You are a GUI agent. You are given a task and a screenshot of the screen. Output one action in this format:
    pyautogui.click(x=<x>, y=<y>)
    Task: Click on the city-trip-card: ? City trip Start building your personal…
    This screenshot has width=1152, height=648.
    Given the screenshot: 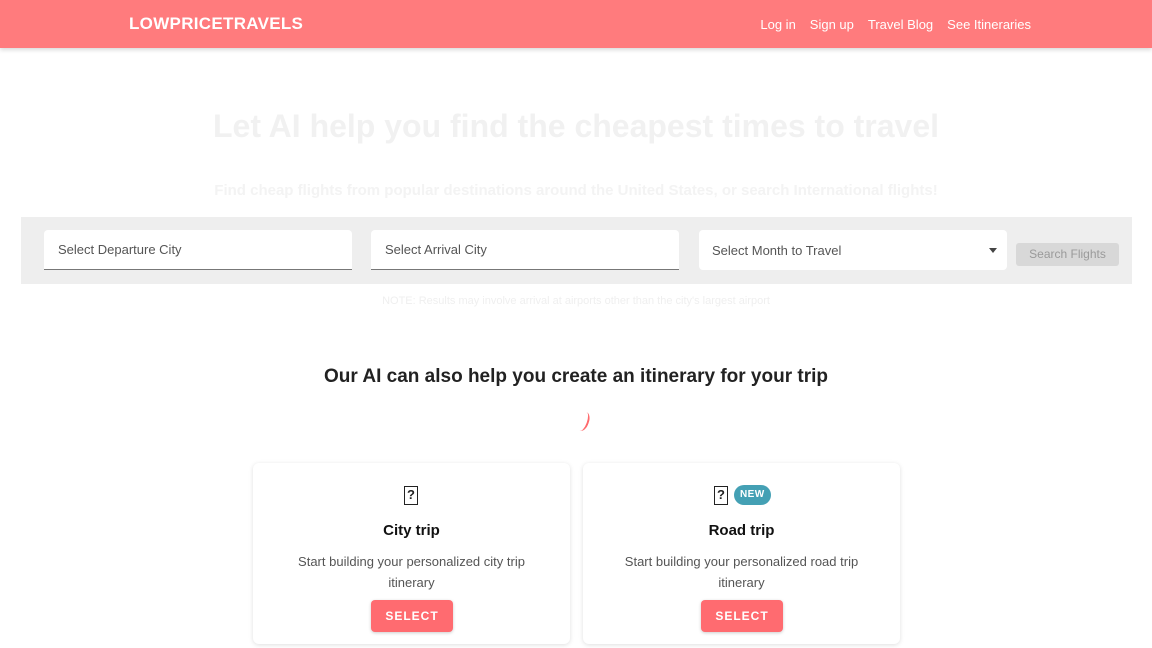 What is the action you would take?
    pyautogui.click(x=411, y=553)
    